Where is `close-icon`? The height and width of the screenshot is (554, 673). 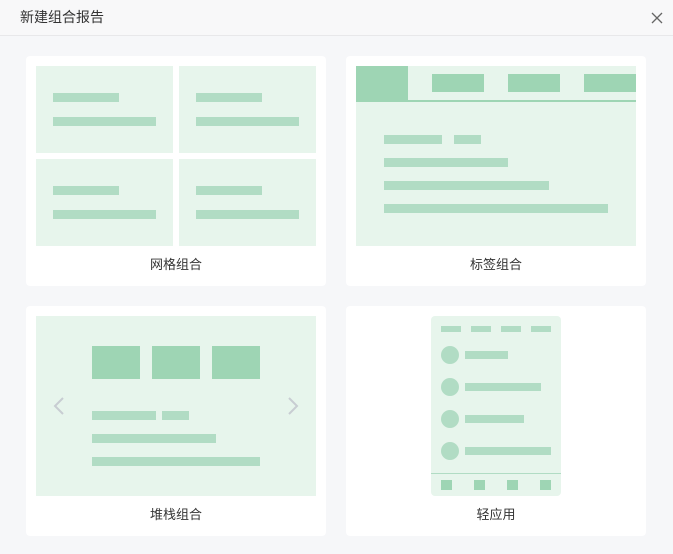 close-icon is located at coordinates (657, 18).